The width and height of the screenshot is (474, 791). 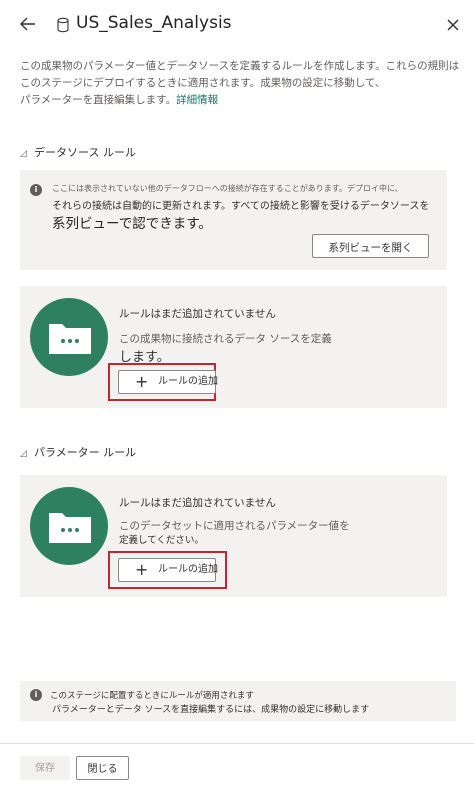 What do you see at coordinates (188, 381) in the screenshot?
I see `add-datasource-rule-label: ルールの追加` at bounding box center [188, 381].